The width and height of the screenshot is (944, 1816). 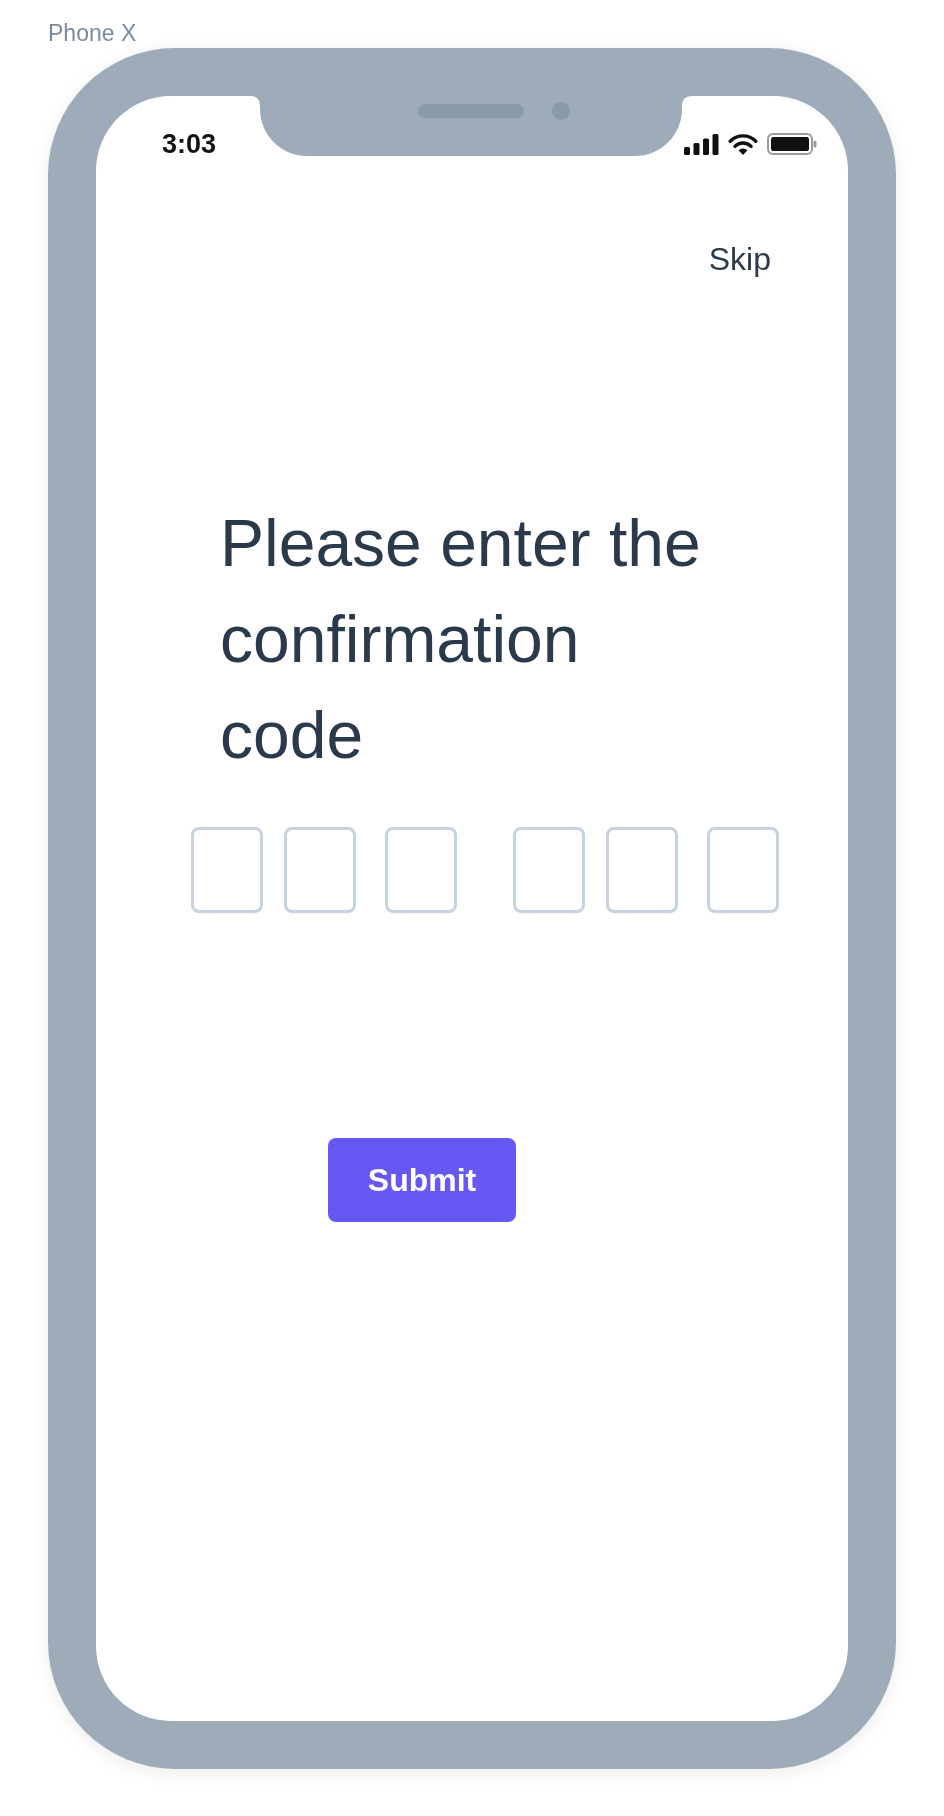 I want to click on skip-link: Skip, so click(x=739, y=259).